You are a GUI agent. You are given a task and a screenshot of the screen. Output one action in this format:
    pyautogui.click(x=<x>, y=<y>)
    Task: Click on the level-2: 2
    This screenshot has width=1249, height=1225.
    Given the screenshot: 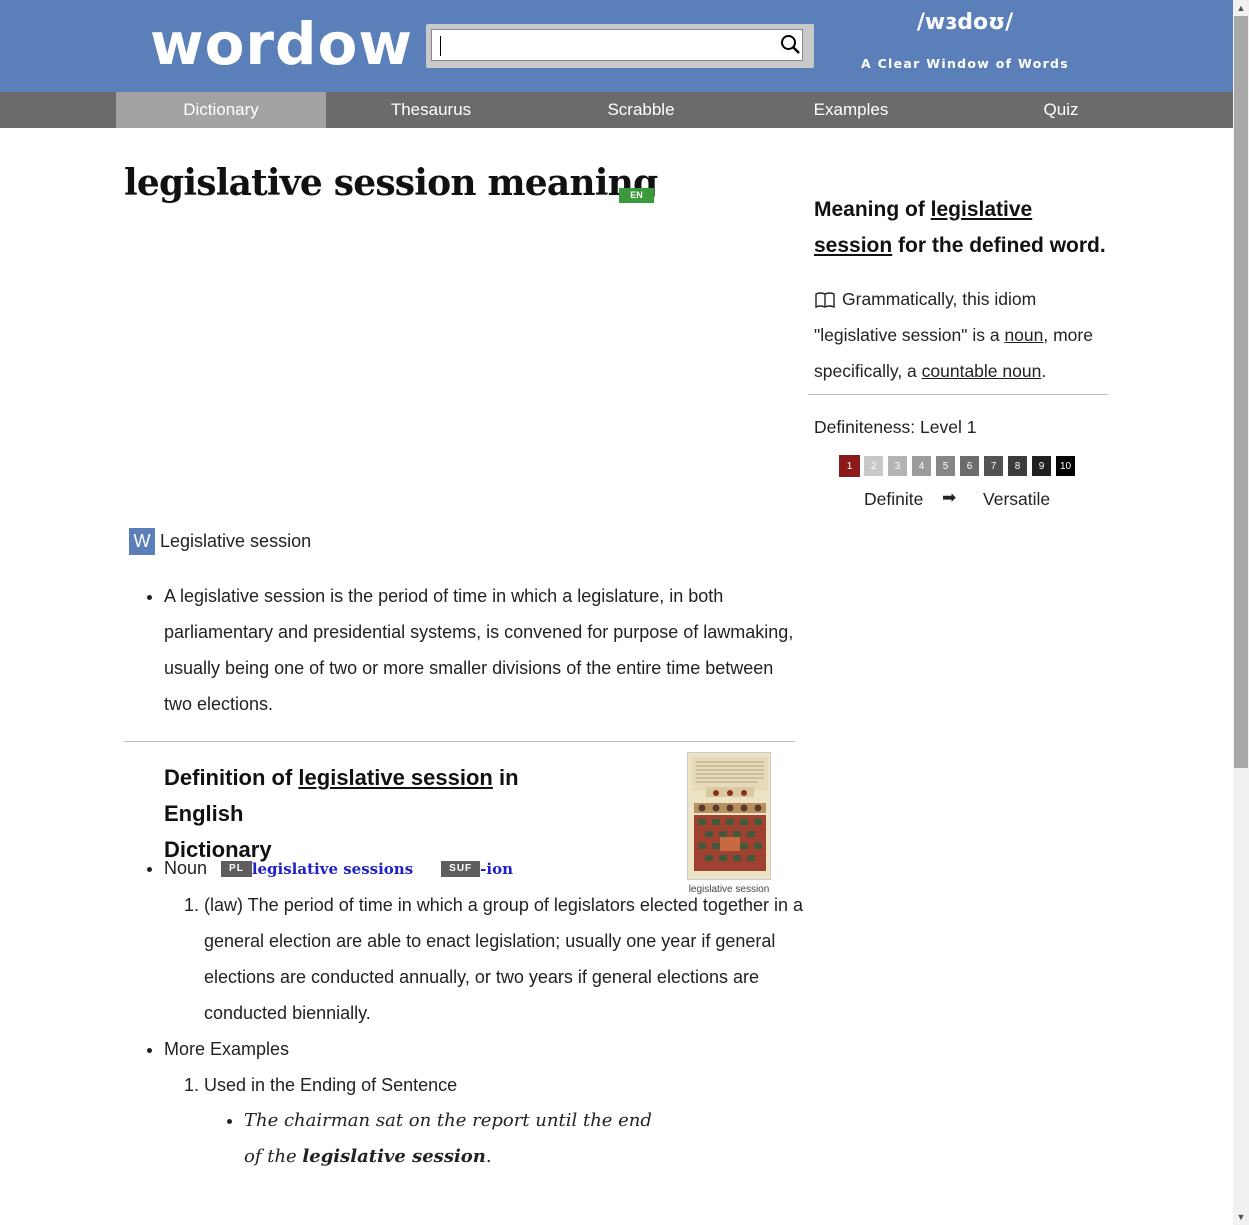 What is the action you would take?
    pyautogui.click(x=873, y=466)
    